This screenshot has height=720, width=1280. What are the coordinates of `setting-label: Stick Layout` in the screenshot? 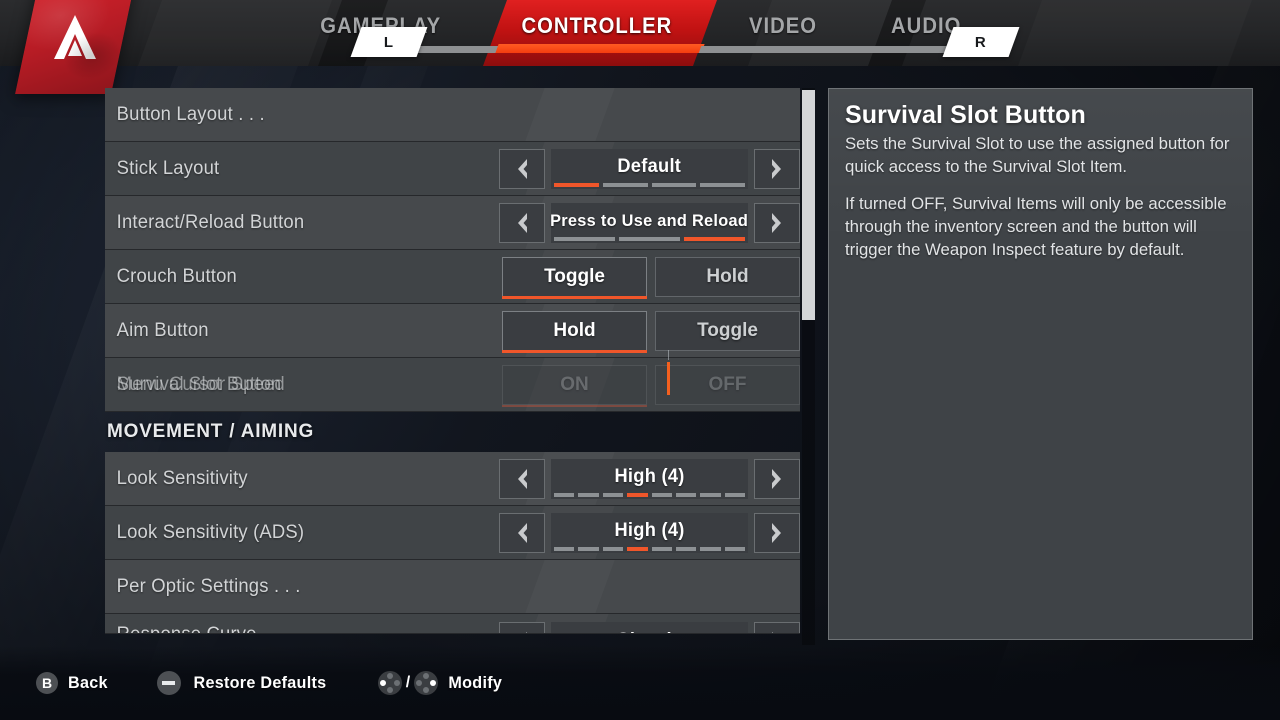 It's located at (168, 168).